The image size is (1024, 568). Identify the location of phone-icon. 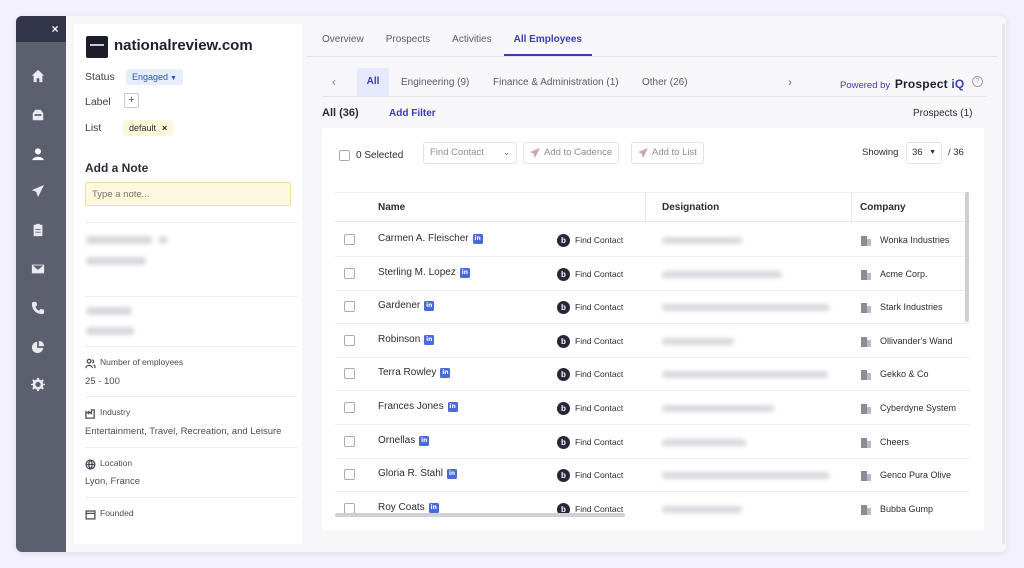
(38, 308).